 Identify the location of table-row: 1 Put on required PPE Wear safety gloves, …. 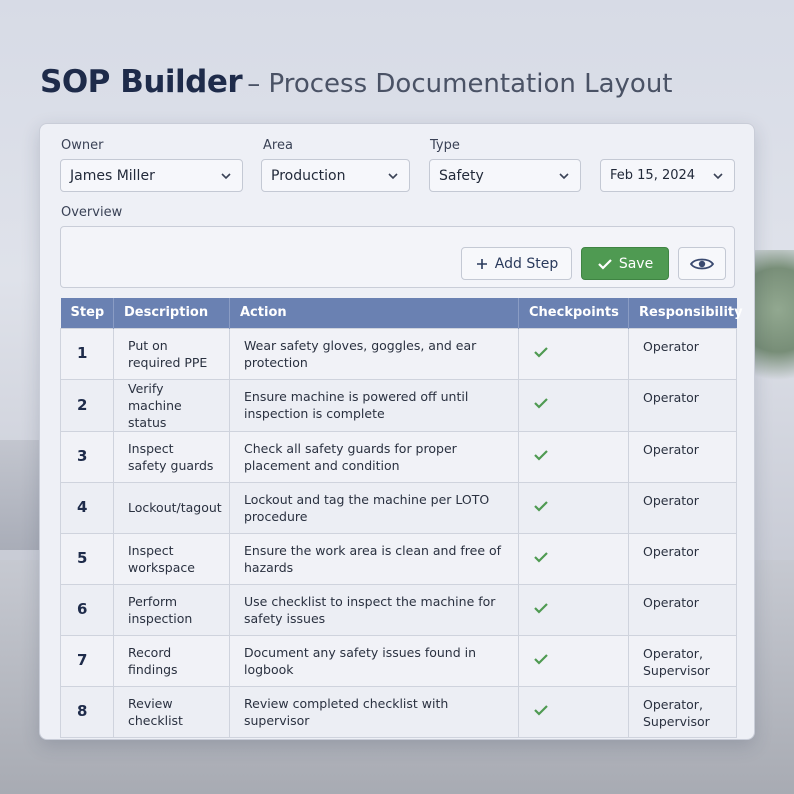
(398, 353).